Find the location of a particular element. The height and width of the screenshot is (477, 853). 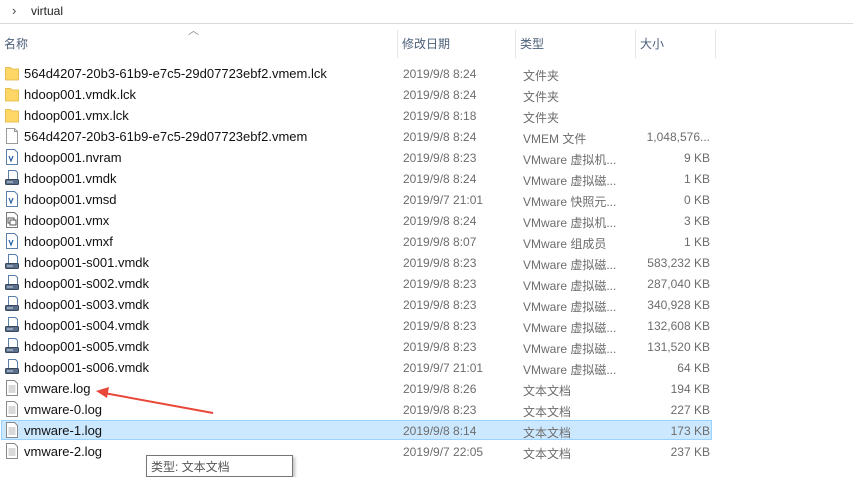

file-name: vmware-2.log is located at coordinates (63, 451).